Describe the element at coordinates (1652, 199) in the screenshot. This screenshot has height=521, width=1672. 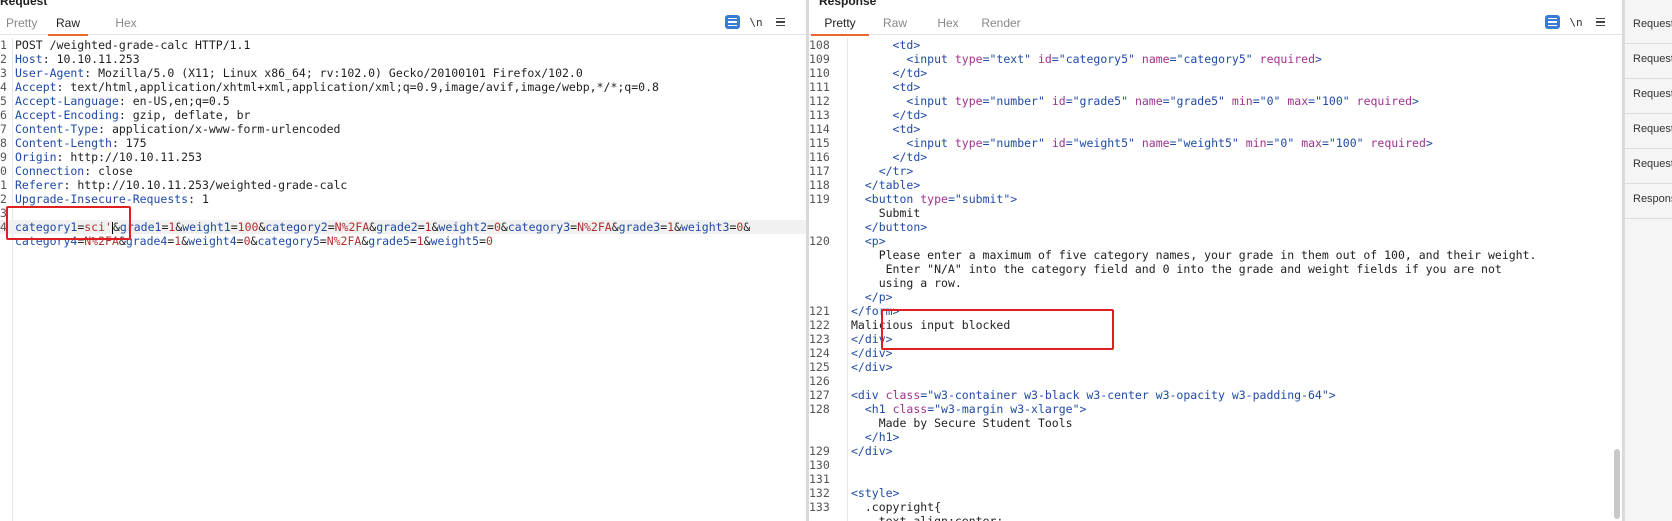
I see `side-item-response: Response` at that location.